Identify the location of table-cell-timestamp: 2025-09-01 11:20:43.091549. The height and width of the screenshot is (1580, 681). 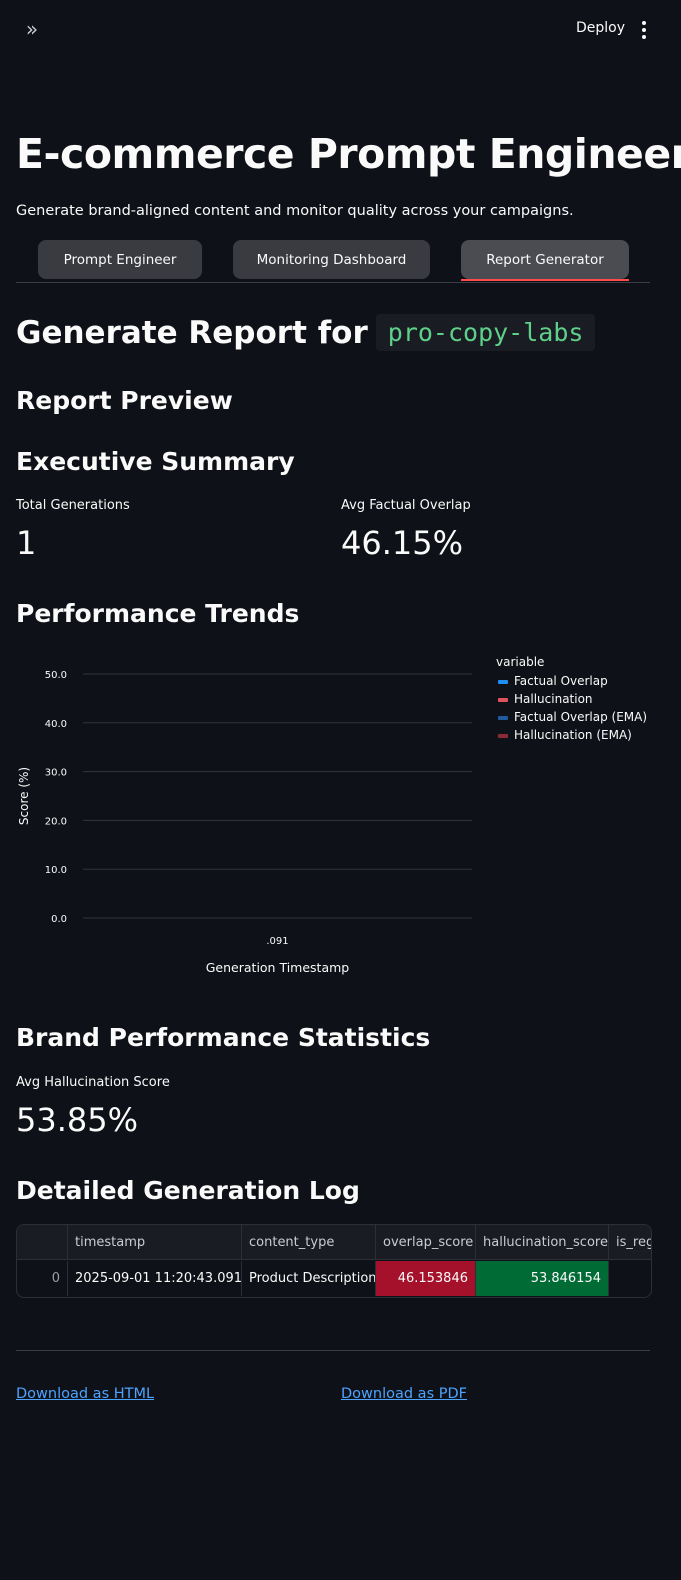
(155, 1278).